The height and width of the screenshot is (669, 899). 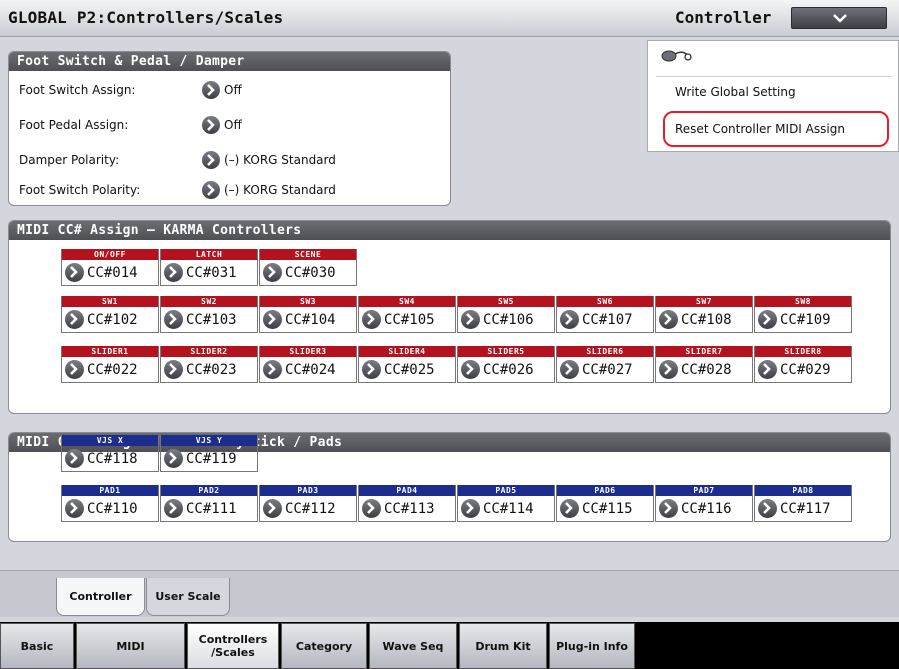 I want to click on cc-value-text: CC#112, so click(x=310, y=509).